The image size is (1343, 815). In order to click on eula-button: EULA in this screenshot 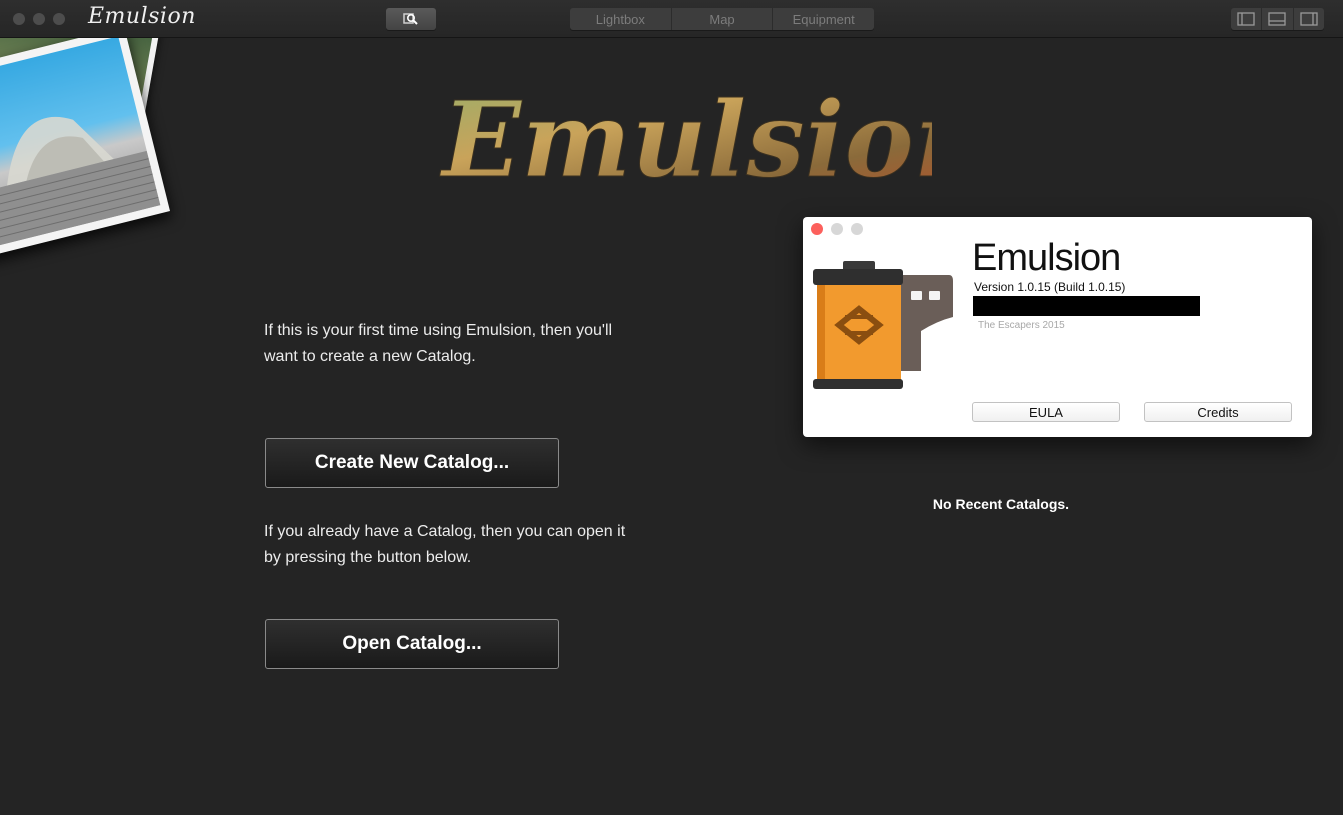, I will do `click(1046, 412)`.